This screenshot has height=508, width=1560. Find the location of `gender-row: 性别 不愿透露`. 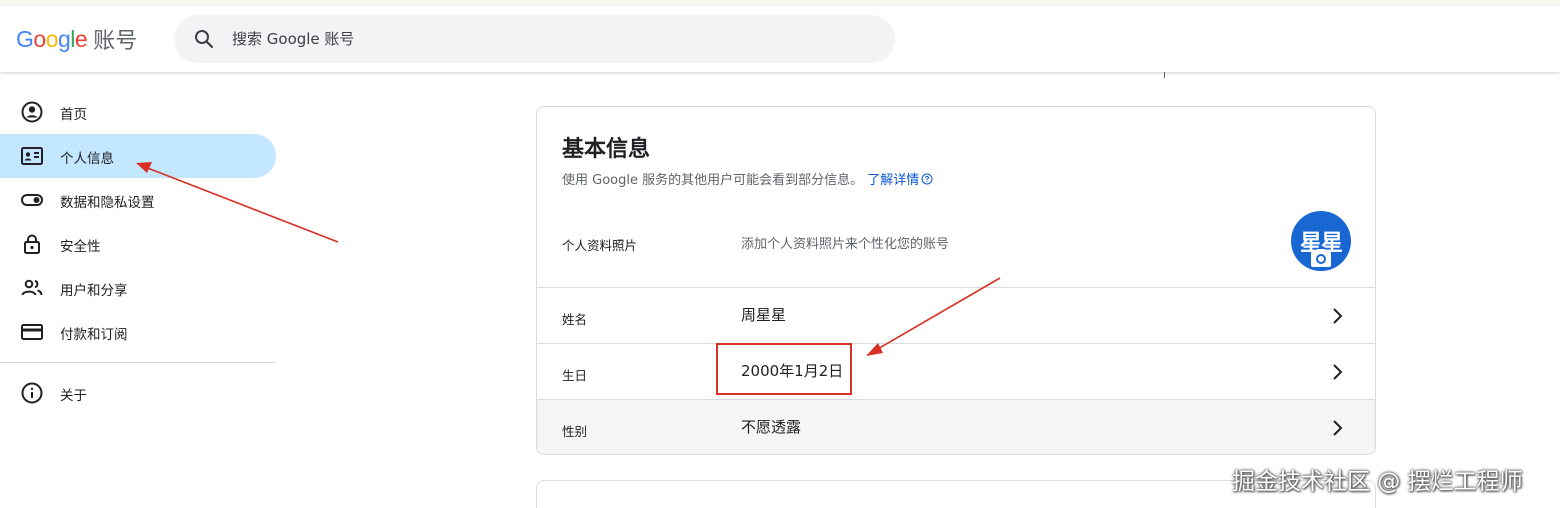

gender-row: 性别 不愿透露 is located at coordinates (956, 426).